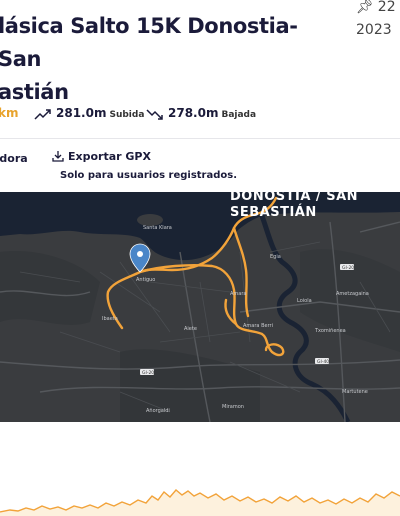 This screenshot has width=400, height=516. What do you see at coordinates (154, 114) in the screenshot?
I see `trend-down-icon` at bounding box center [154, 114].